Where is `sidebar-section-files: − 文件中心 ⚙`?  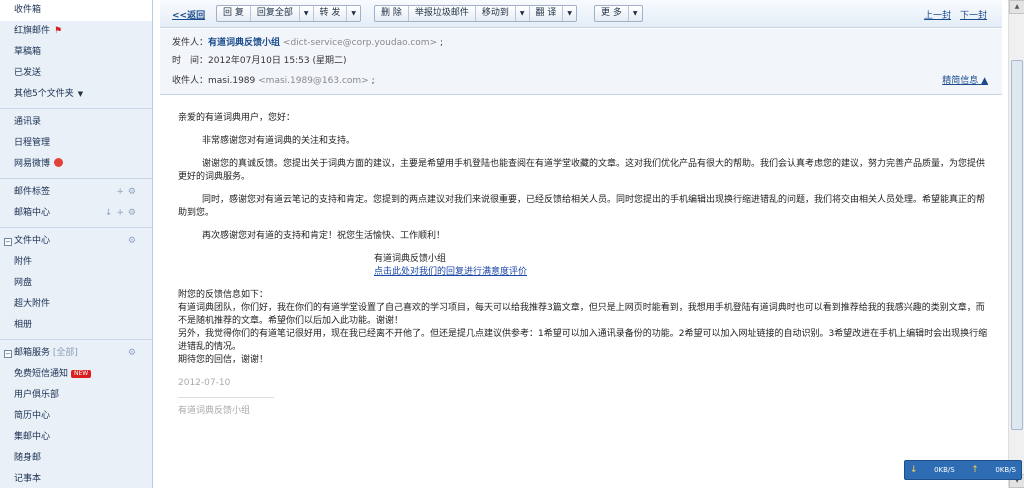
sidebar-section-files: − 文件中心 ⚙ is located at coordinates (76, 241).